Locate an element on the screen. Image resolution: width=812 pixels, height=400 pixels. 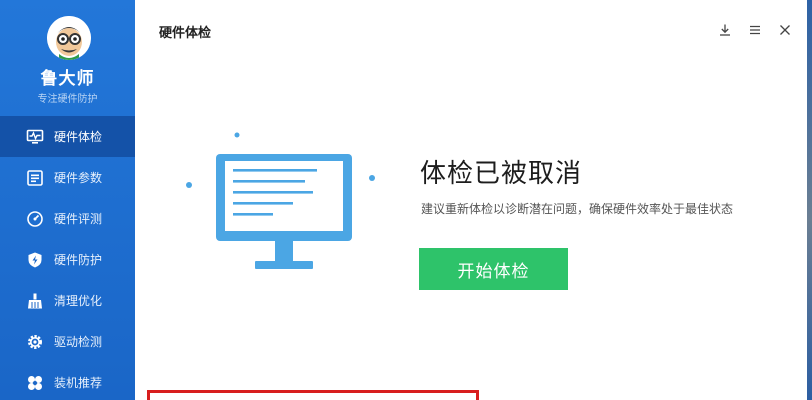
download-button is located at coordinates (725, 30).